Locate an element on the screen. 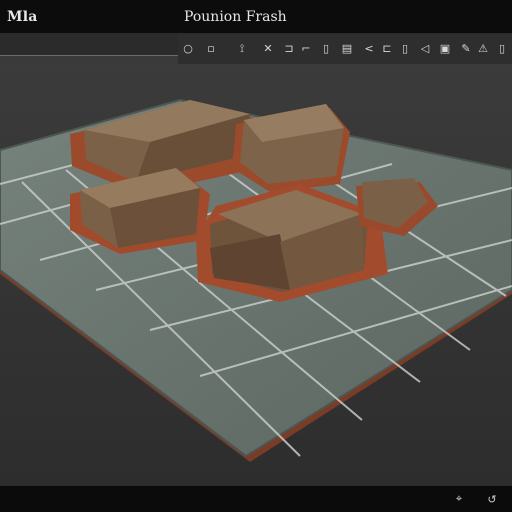 The height and width of the screenshot is (512, 512). sync-icon: ↺ is located at coordinates (492, 499).